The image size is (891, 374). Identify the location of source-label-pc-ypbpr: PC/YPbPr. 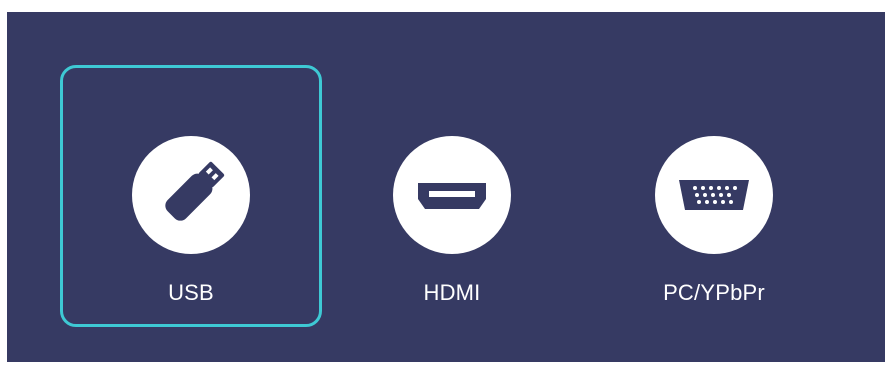
(714, 292).